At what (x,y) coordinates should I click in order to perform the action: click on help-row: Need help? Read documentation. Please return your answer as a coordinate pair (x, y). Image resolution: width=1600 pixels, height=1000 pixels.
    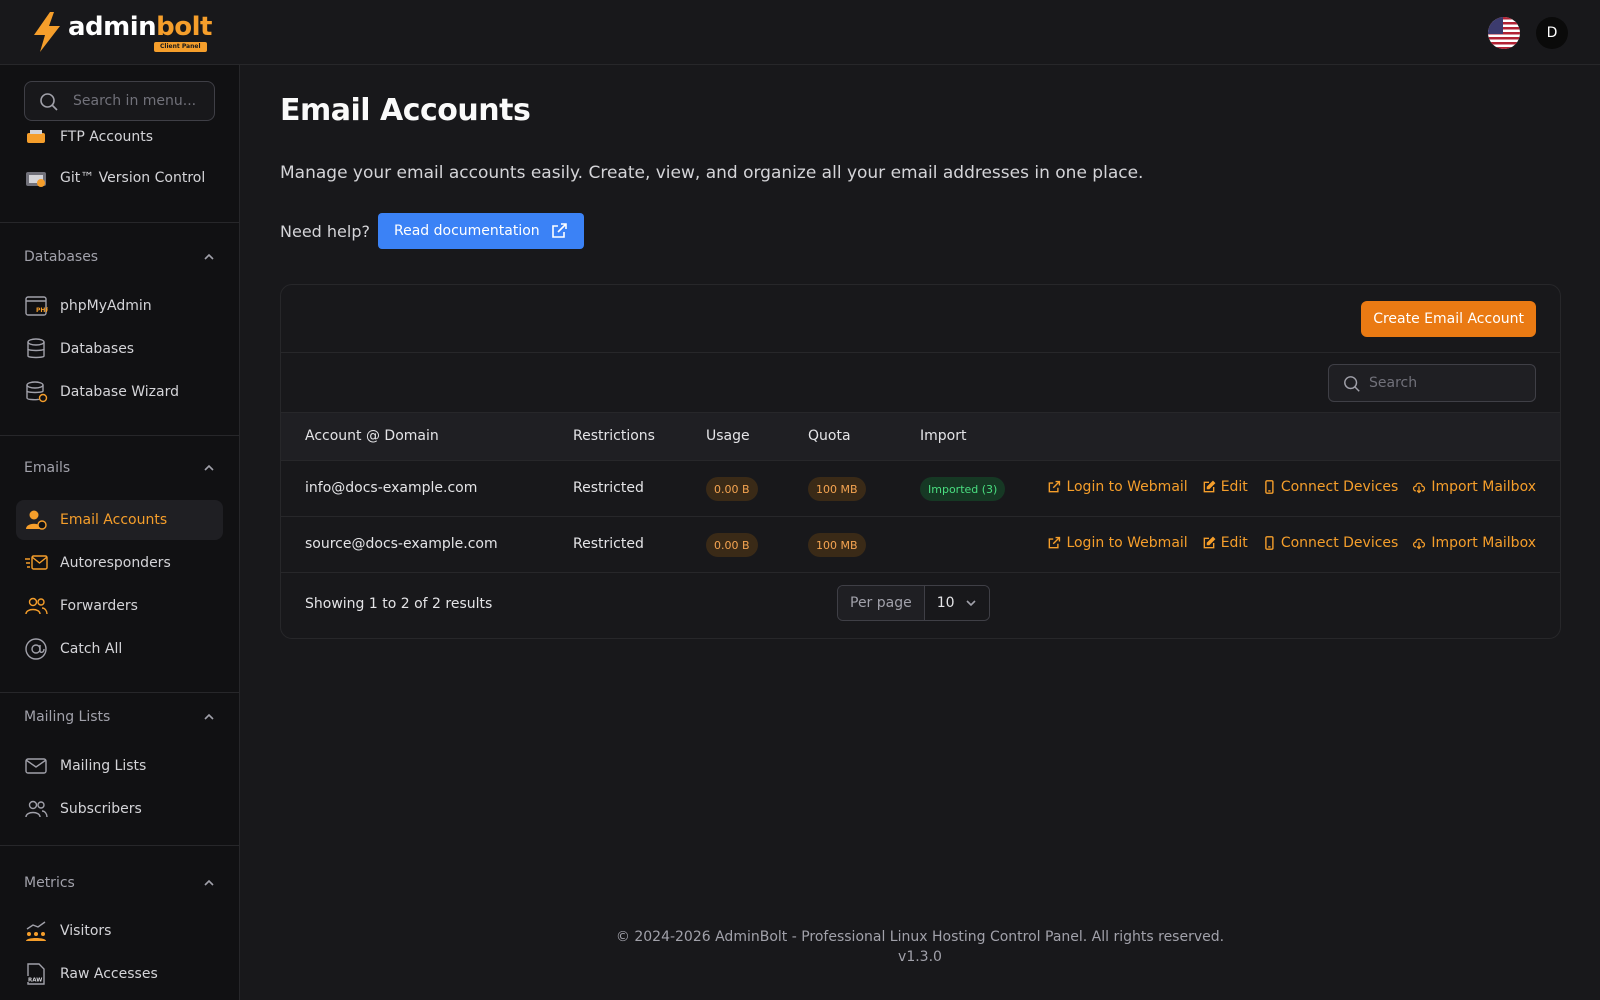
    Looking at the image, I should click on (432, 231).